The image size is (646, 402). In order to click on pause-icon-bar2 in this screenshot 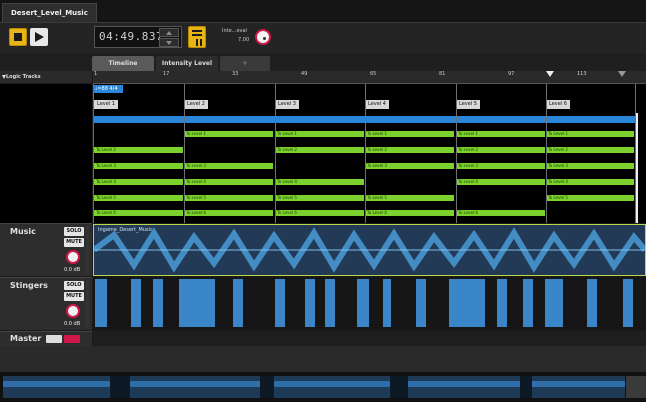, I will do `click(201, 42)`.